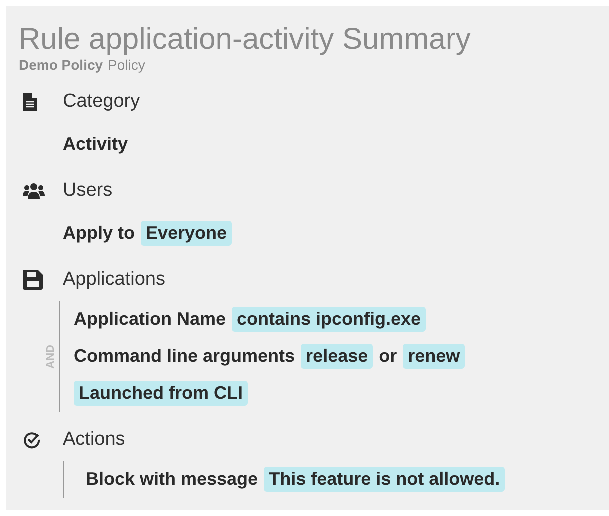 The image size is (609, 516). I want to click on section-heading: Applications, so click(114, 279).